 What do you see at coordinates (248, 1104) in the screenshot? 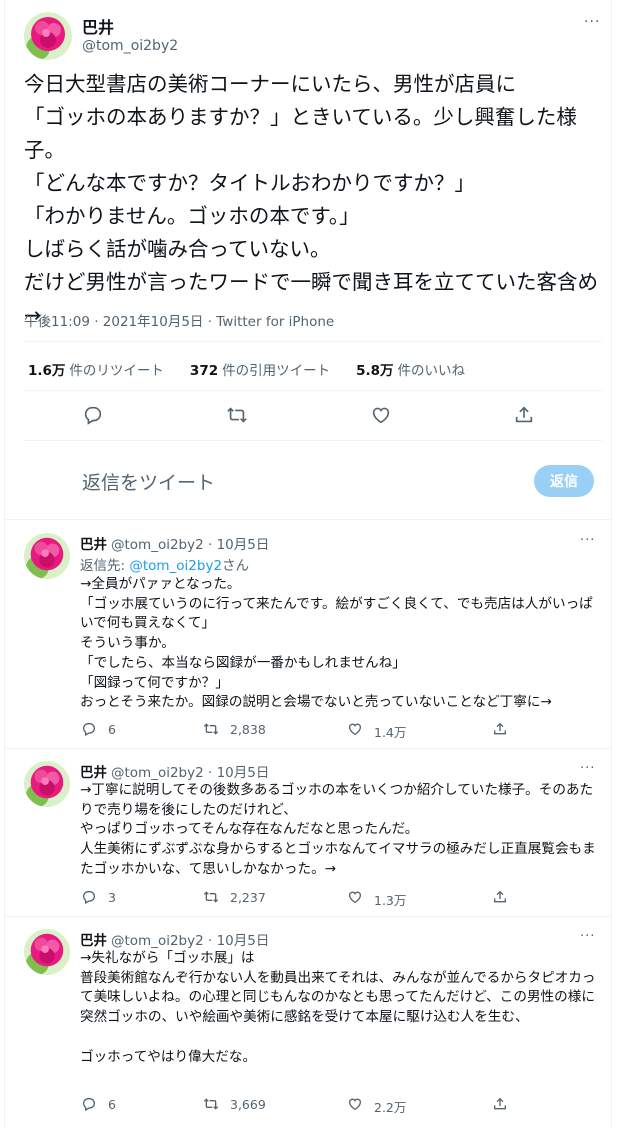
I see `retweet-count: 3,669` at bounding box center [248, 1104].